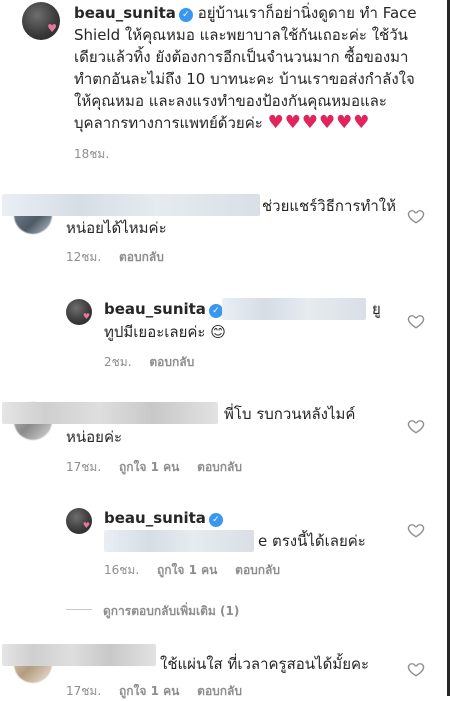  I want to click on comment-time: 17ชม., so click(84, 467).